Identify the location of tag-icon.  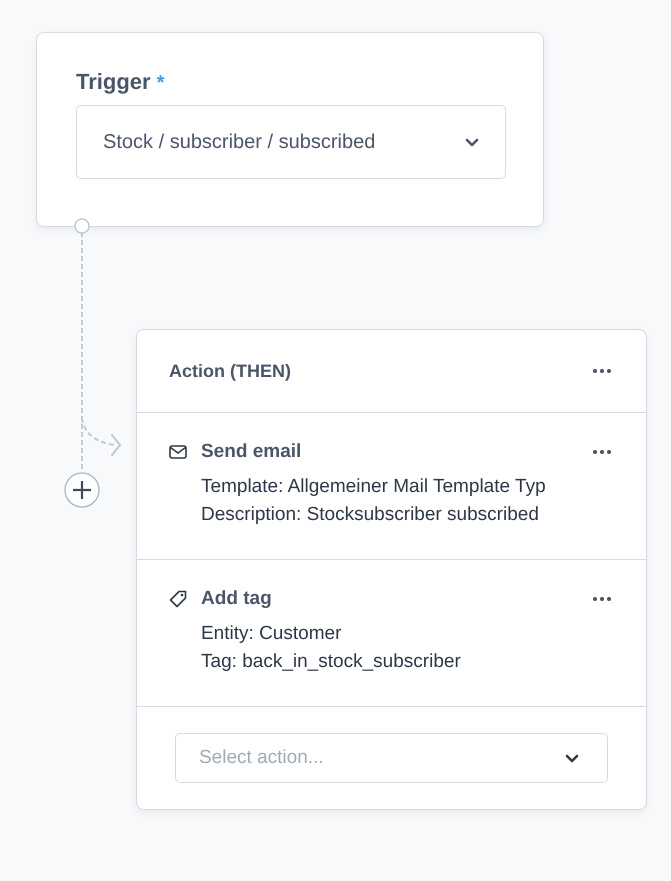
(178, 599).